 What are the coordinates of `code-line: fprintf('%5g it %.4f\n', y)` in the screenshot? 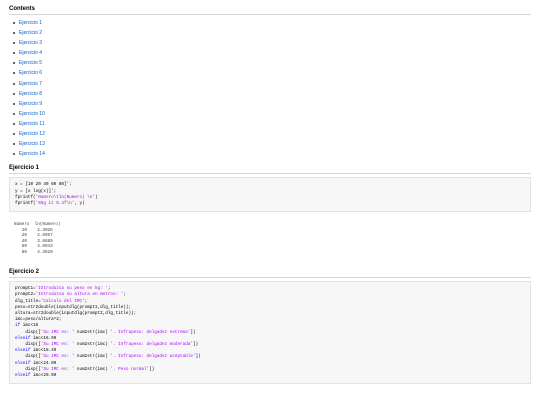 It's located at (270, 204).